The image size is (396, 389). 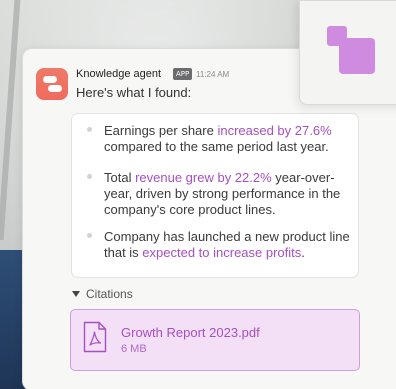 I want to click on avatar-logo-icon-part, so click(x=55, y=88).